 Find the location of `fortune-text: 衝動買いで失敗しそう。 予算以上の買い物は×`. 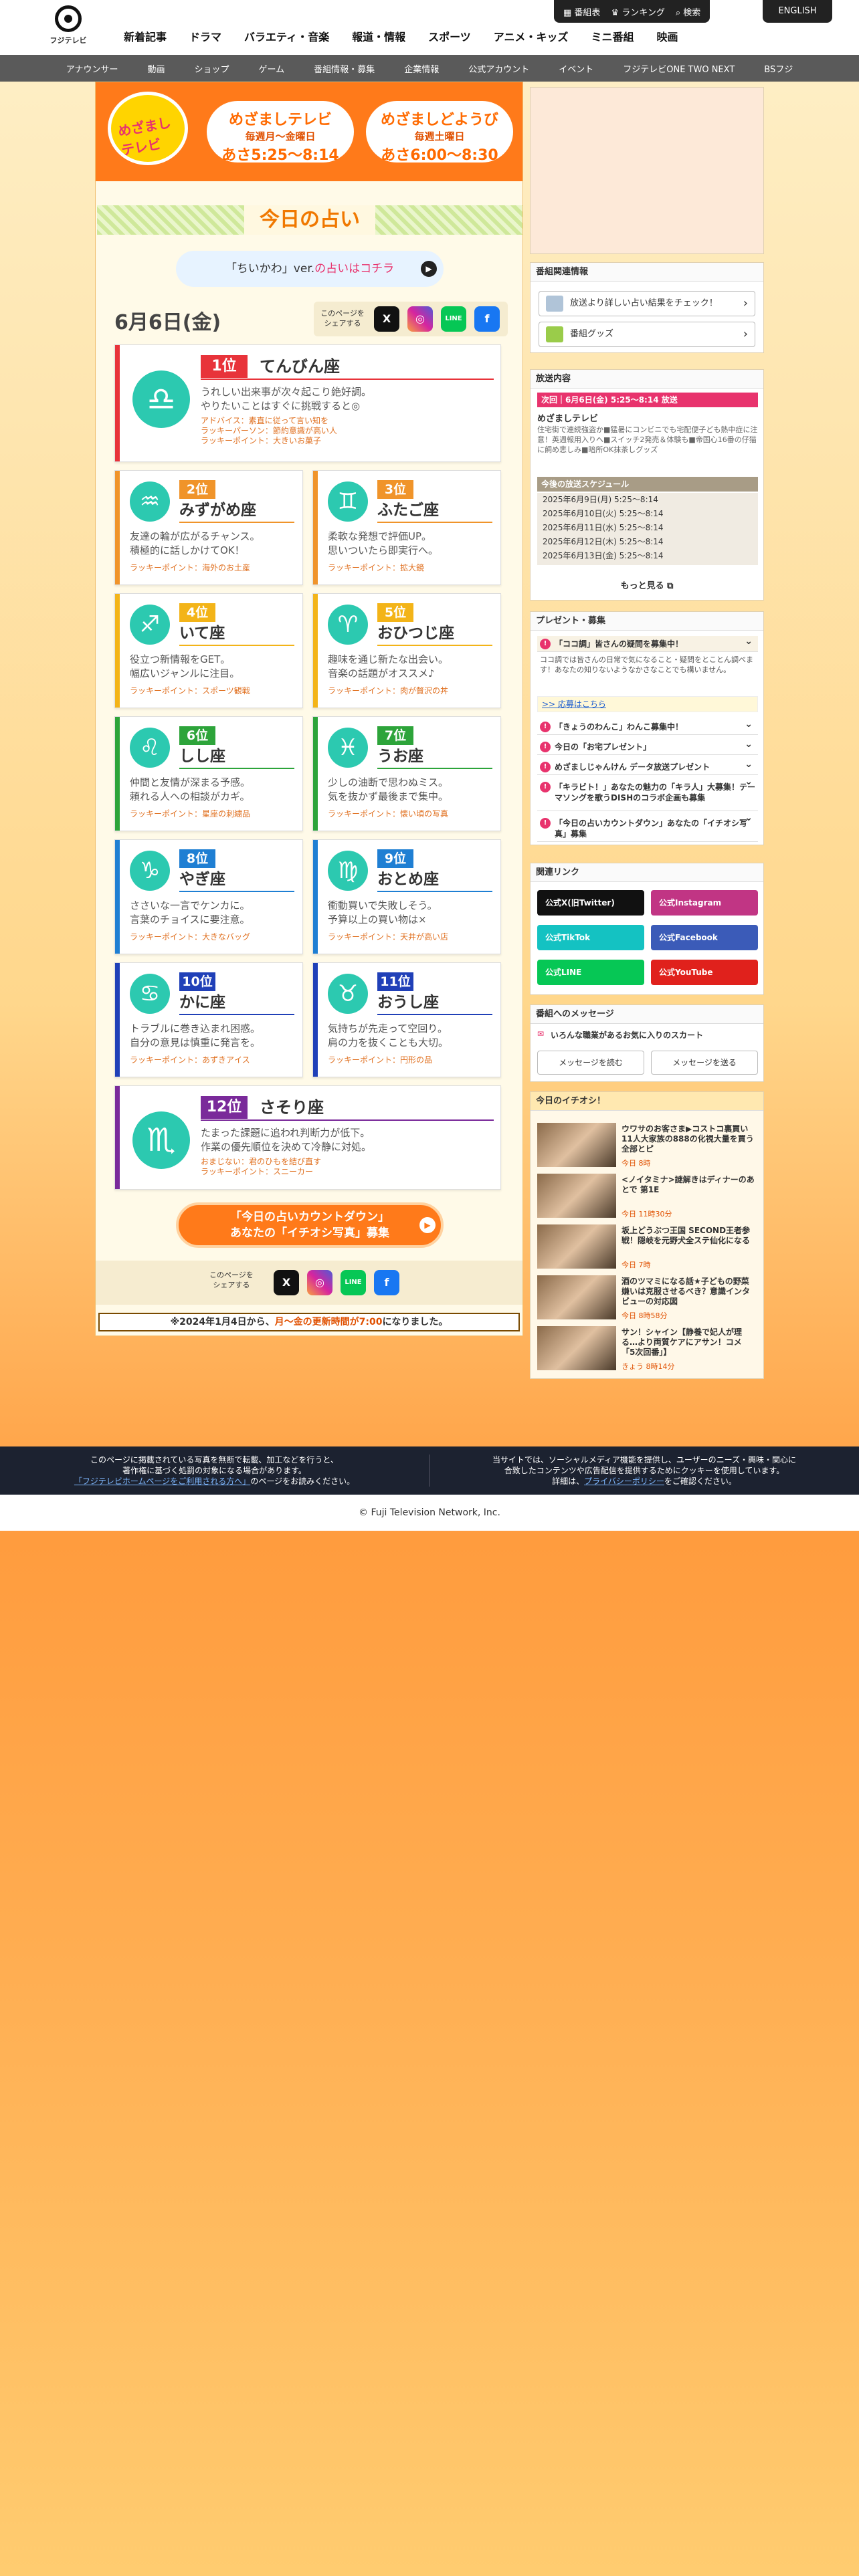

fortune-text: 衝動買いで失敗しそう。 予算以上の買い物は× is located at coordinates (383, 913).